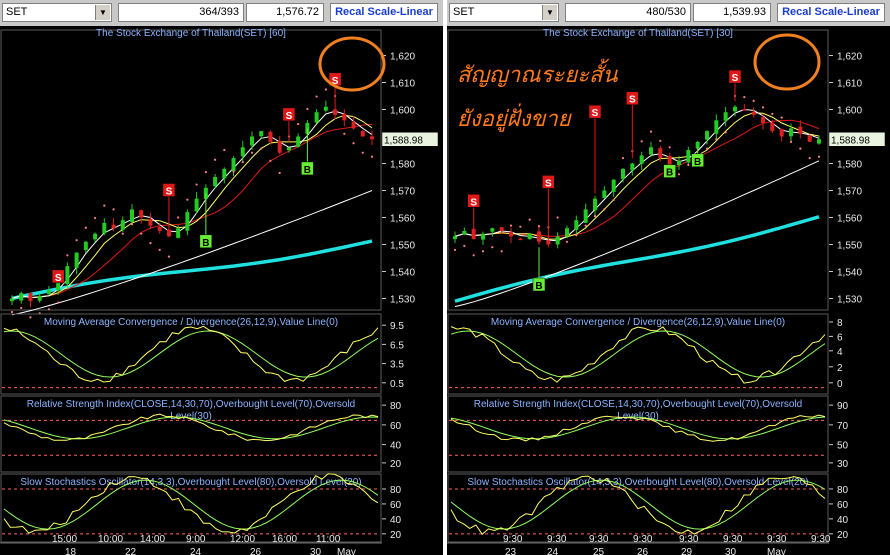 The width and height of the screenshot is (890, 555). Describe the element at coordinates (849, 192) in the screenshot. I see `price-tick-label: 1,570` at that location.